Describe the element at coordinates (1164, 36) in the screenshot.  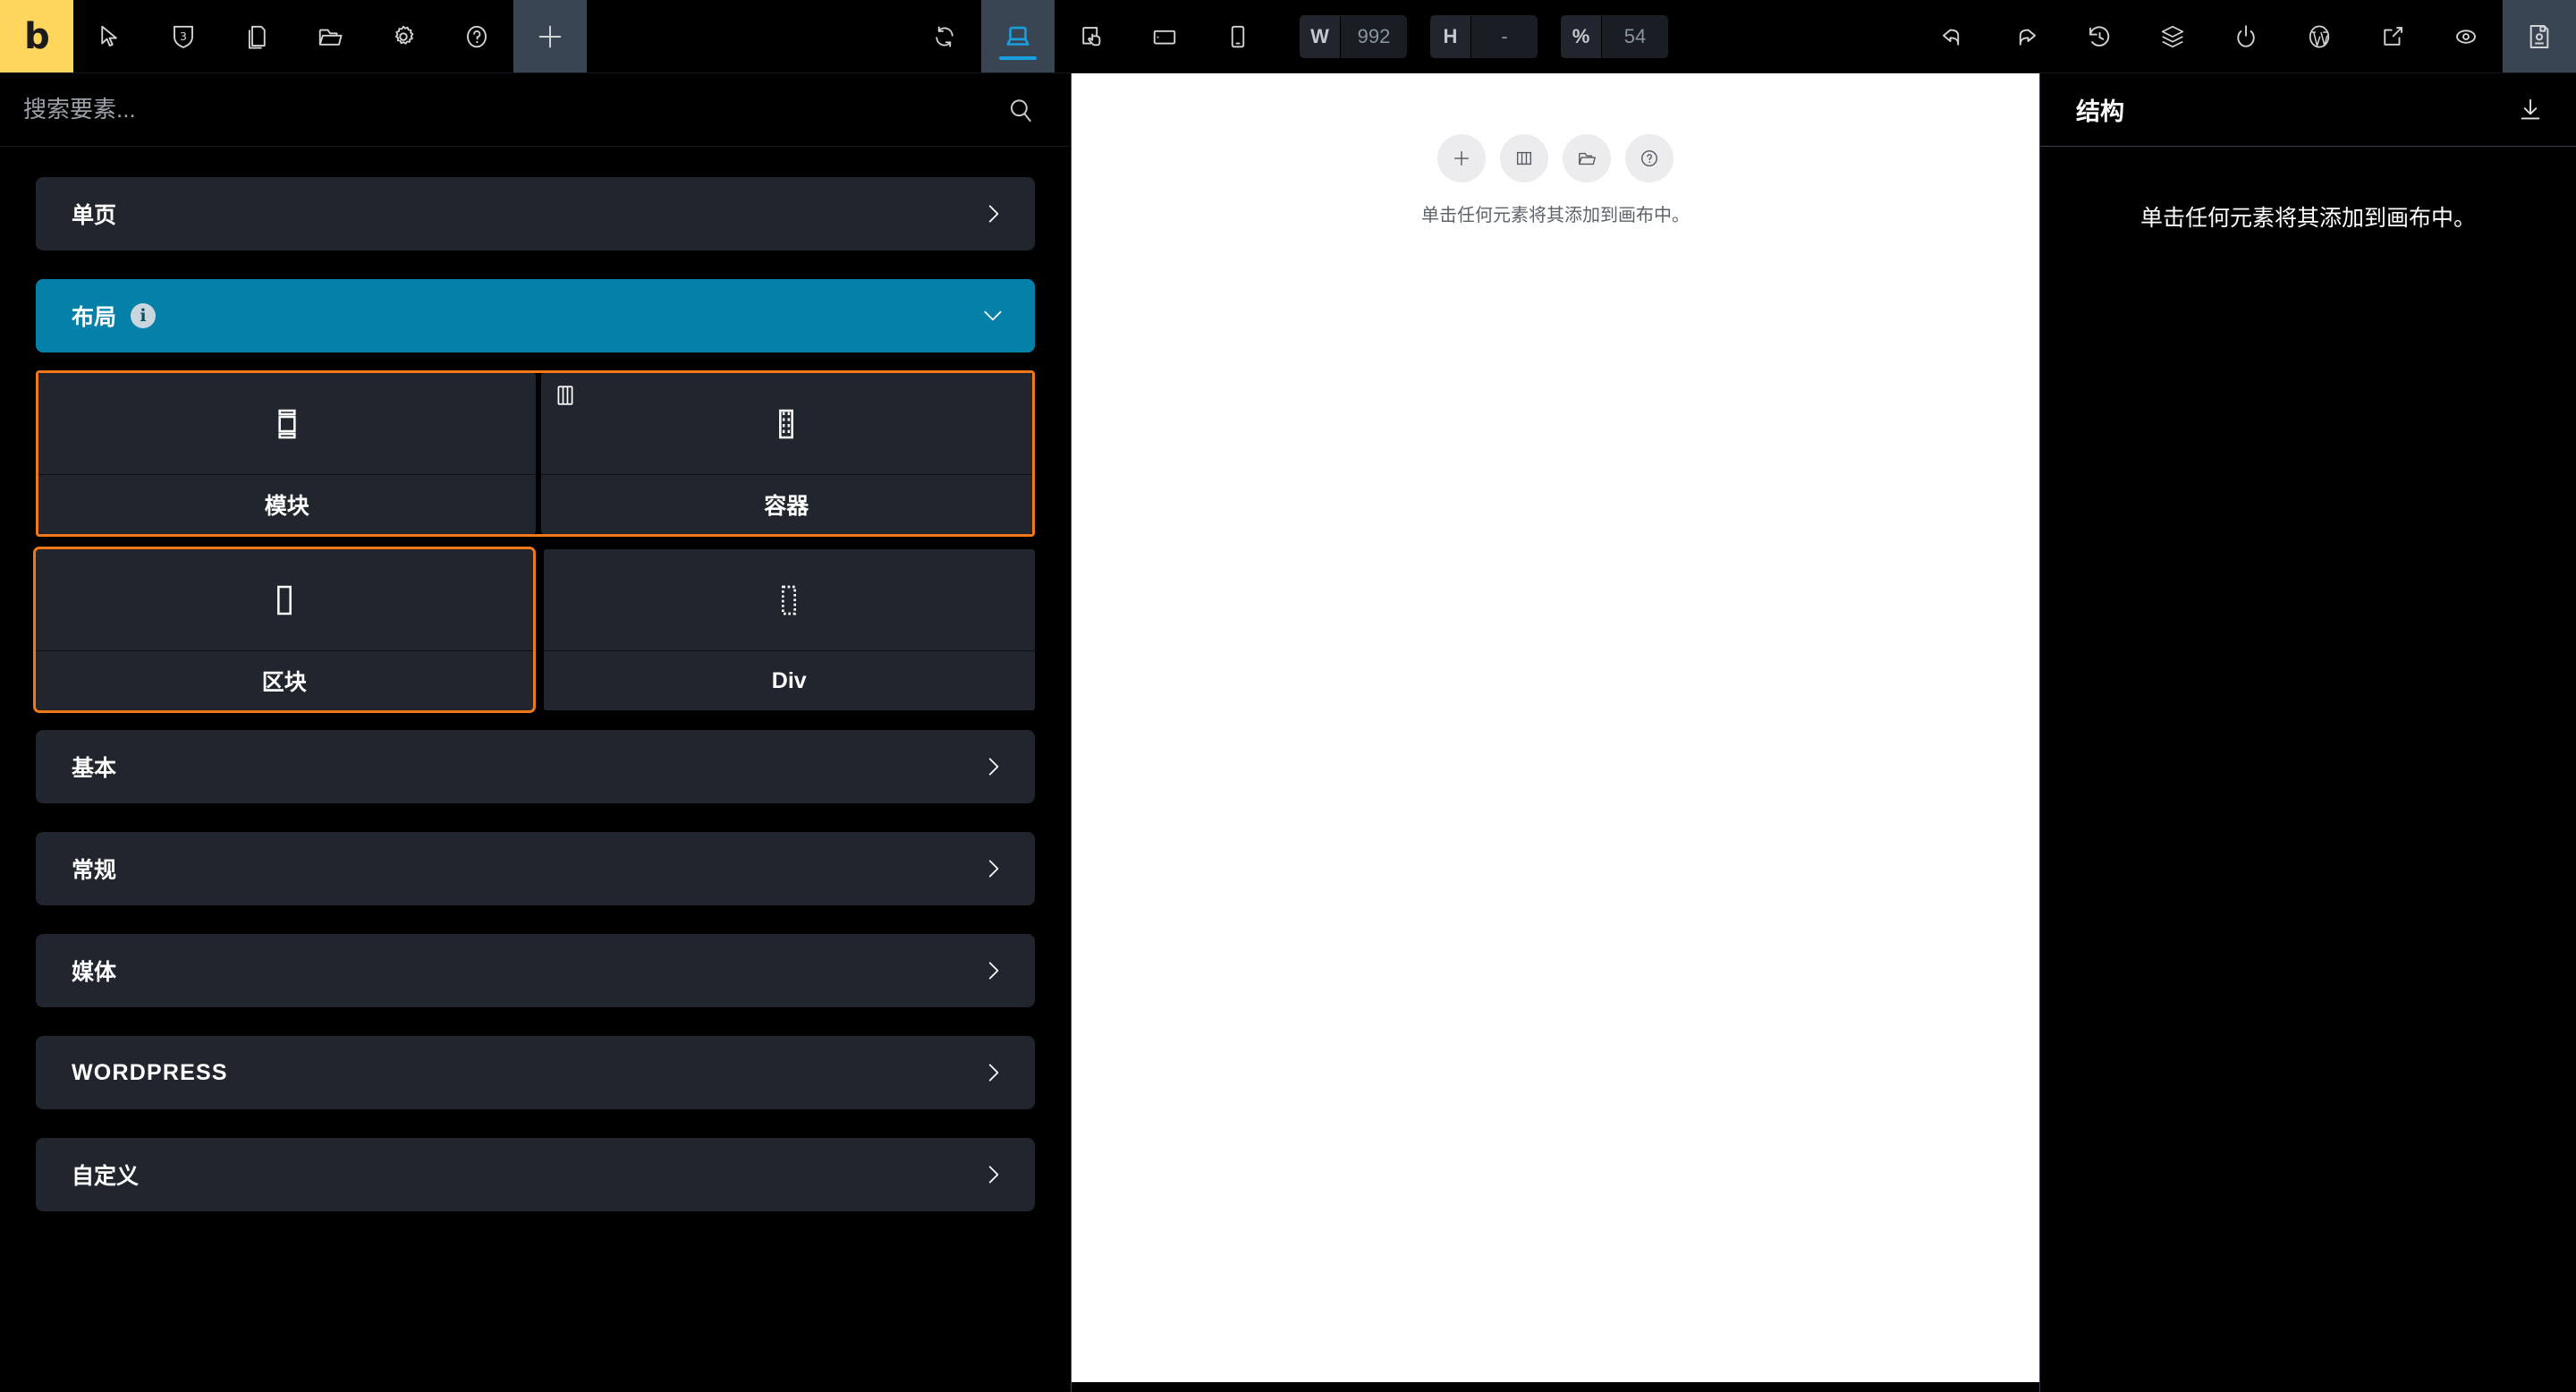
I see `tablet-landscape-icon` at that location.